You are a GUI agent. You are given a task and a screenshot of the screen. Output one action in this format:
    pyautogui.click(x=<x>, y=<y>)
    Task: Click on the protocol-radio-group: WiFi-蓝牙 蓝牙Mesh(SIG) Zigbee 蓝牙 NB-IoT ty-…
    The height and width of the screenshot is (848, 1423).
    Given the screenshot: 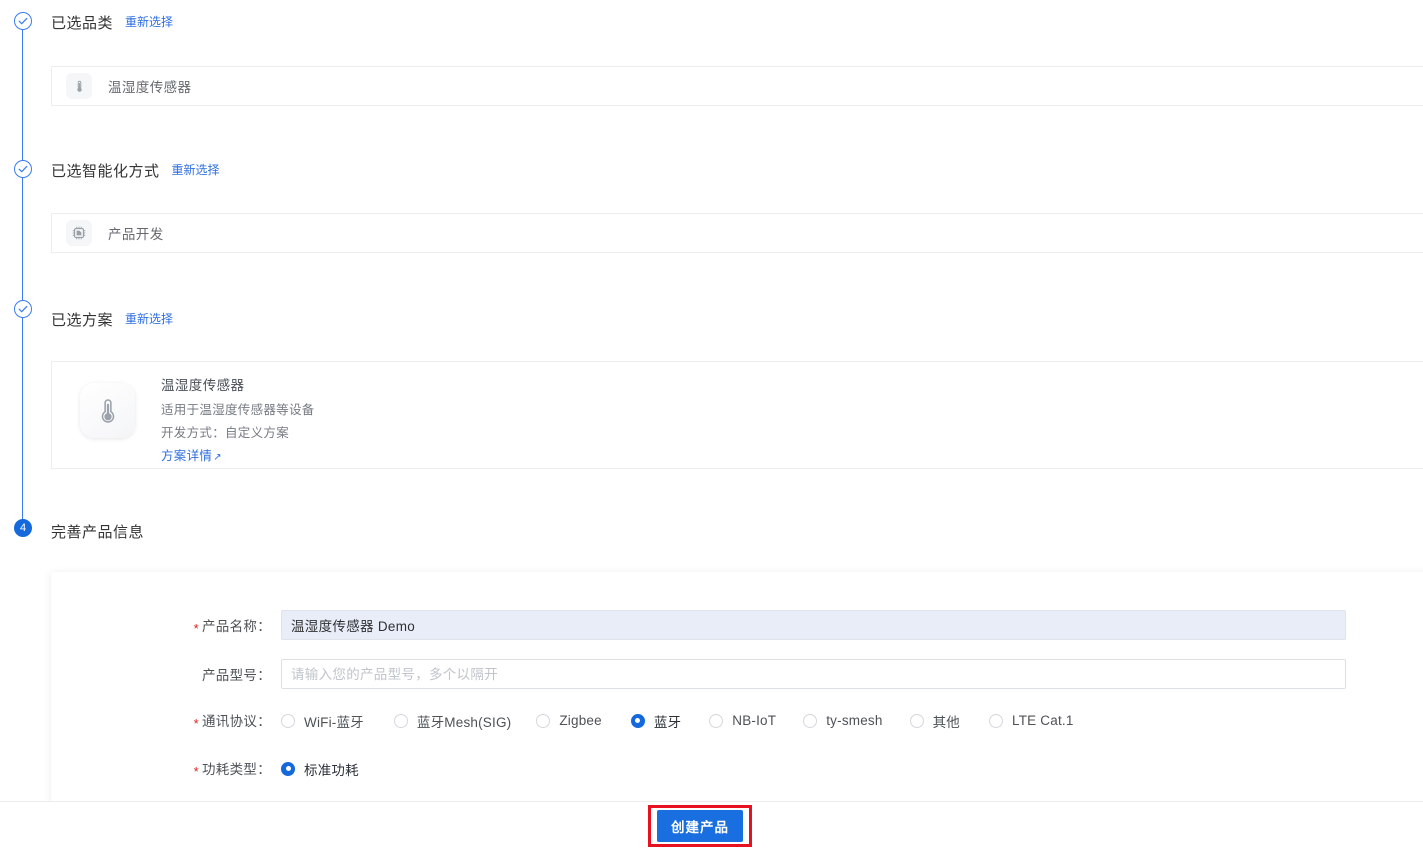 What is the action you would take?
    pyautogui.click(x=677, y=721)
    